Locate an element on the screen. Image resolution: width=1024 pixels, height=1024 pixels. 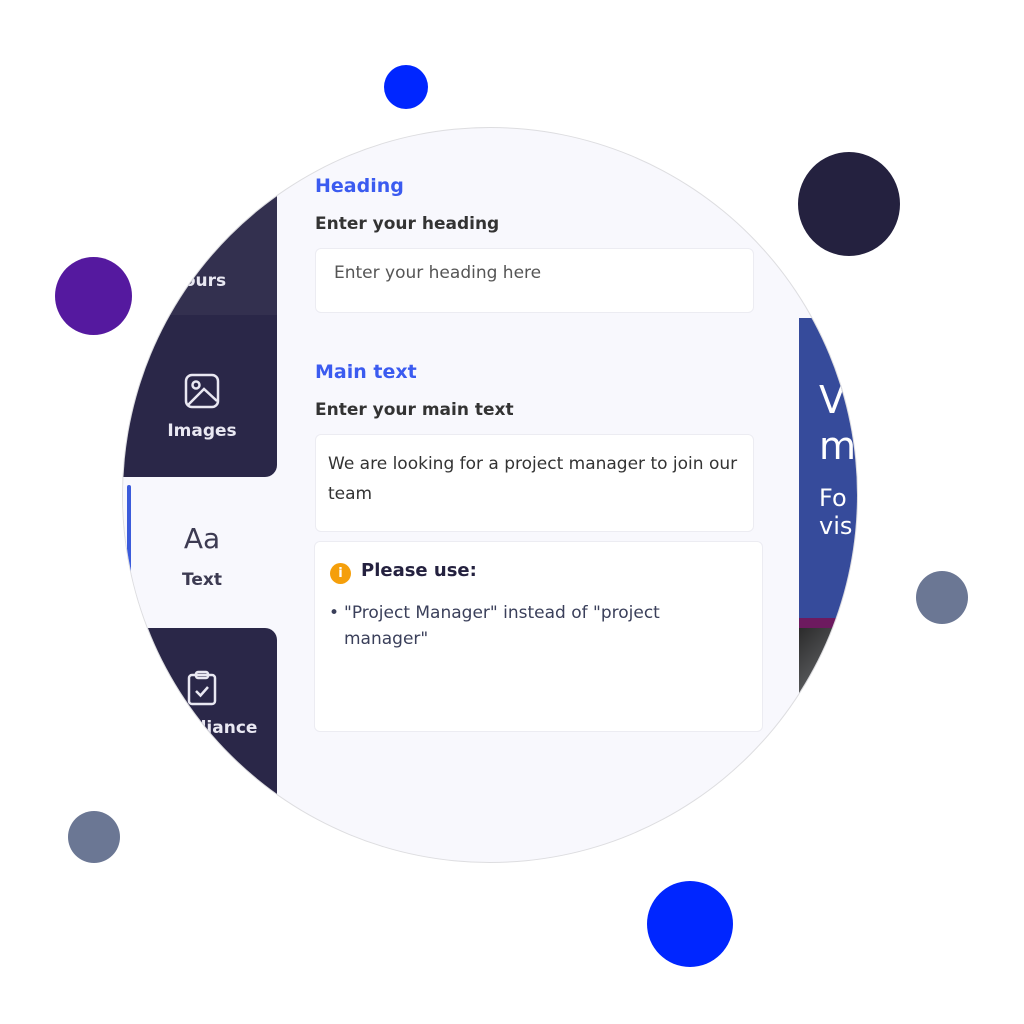
main-text-section-title: Main text is located at coordinates (366, 372).